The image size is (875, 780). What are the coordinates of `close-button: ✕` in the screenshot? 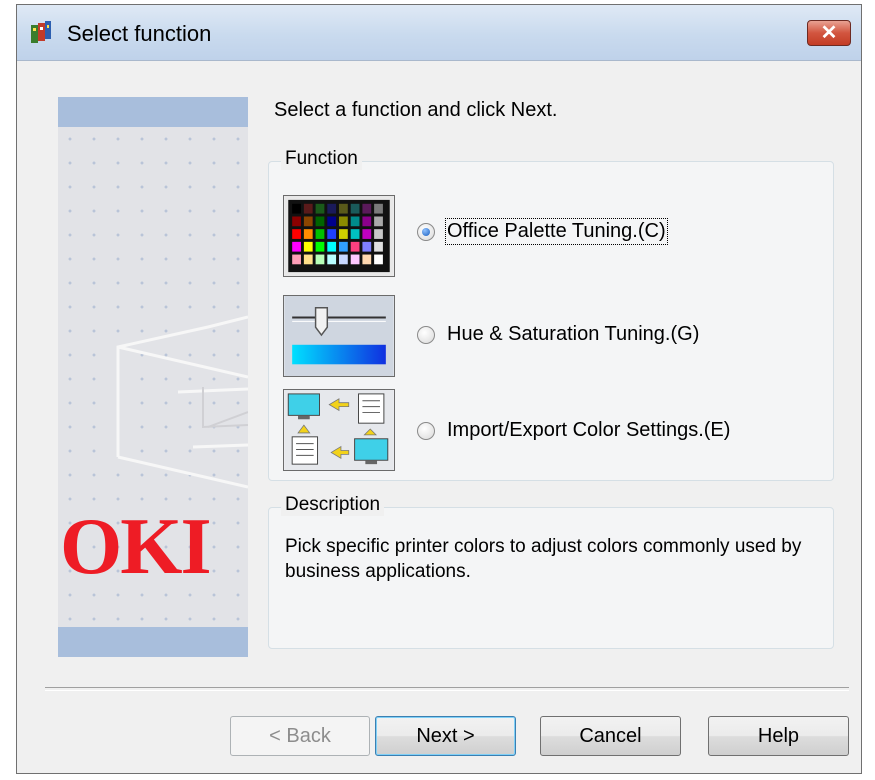 It's located at (829, 33).